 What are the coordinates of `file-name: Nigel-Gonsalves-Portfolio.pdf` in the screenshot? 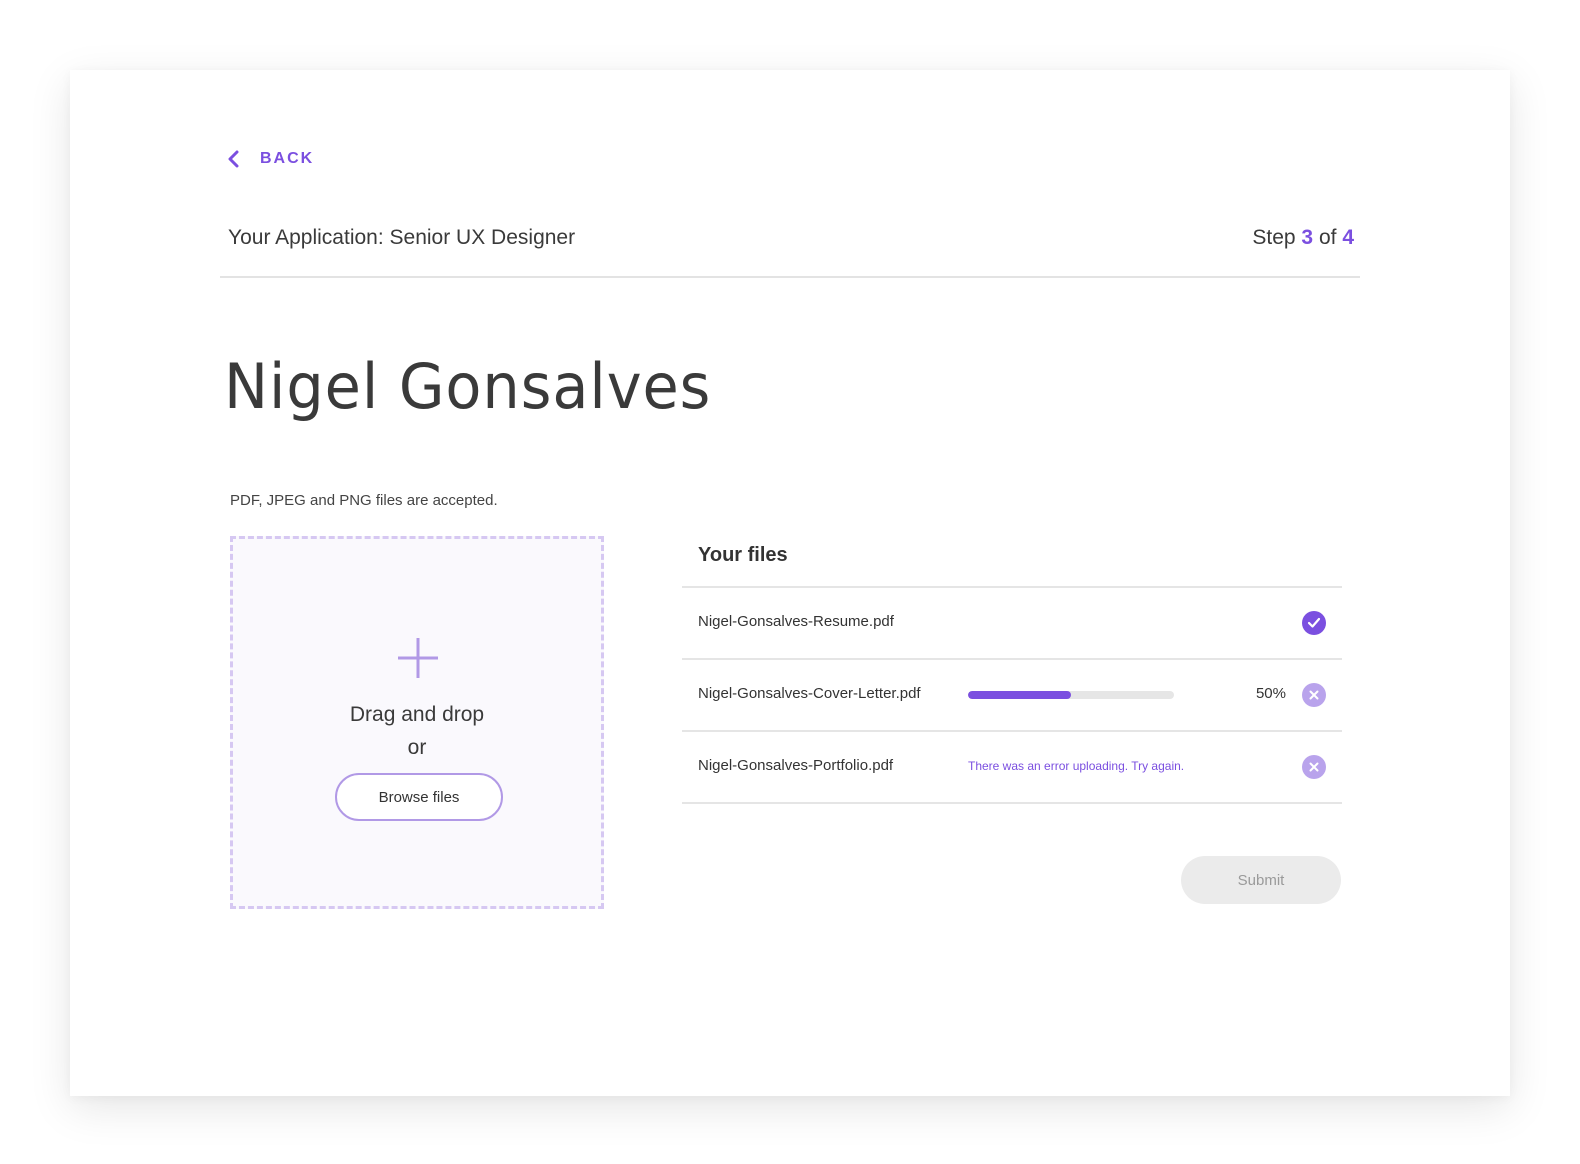 It's located at (796, 765).